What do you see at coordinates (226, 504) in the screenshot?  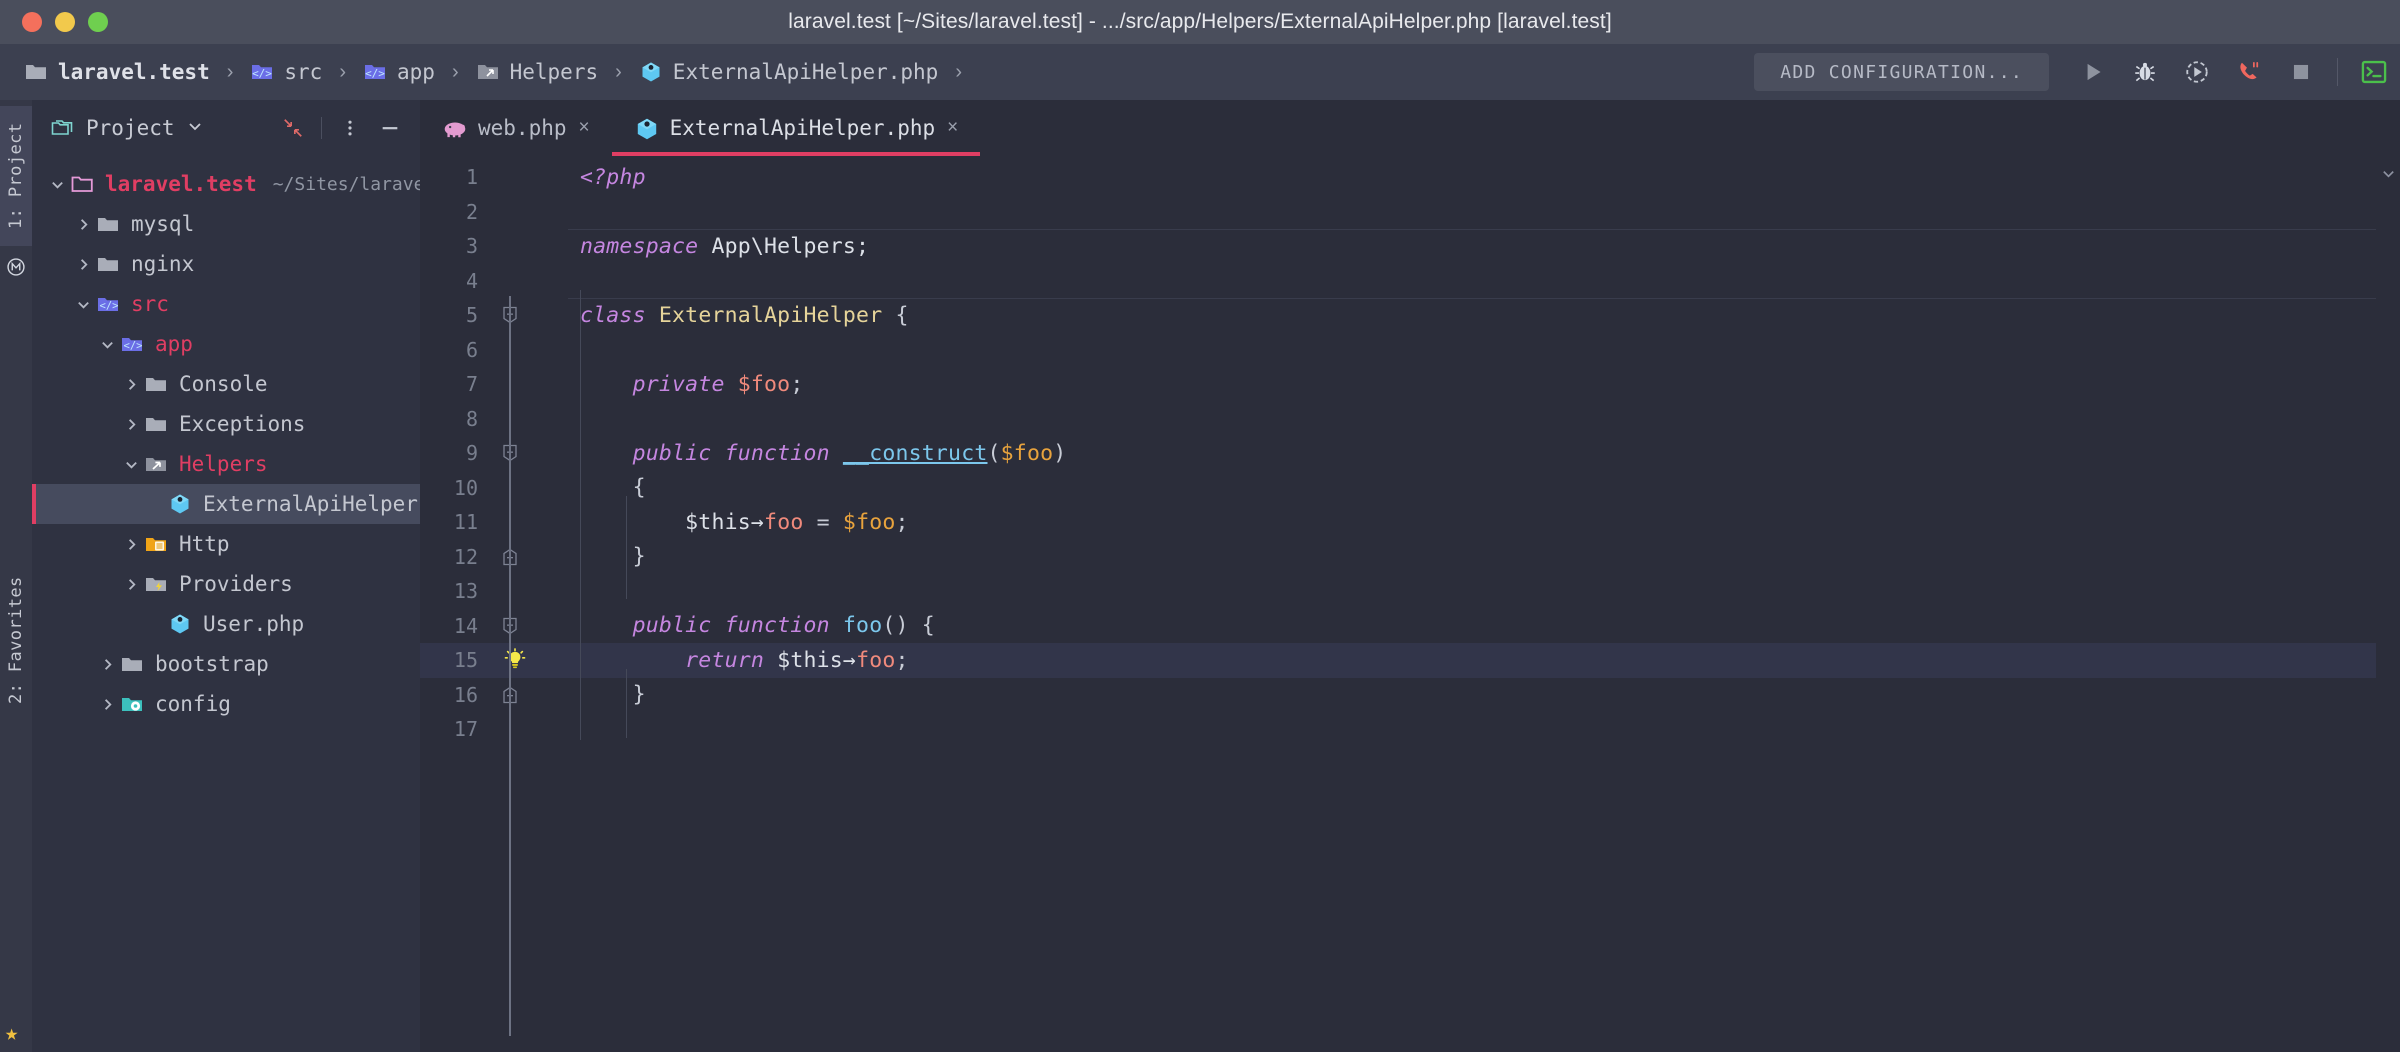 I see `tree-item-externalapihelper-php: ExternalApiHelper.php` at bounding box center [226, 504].